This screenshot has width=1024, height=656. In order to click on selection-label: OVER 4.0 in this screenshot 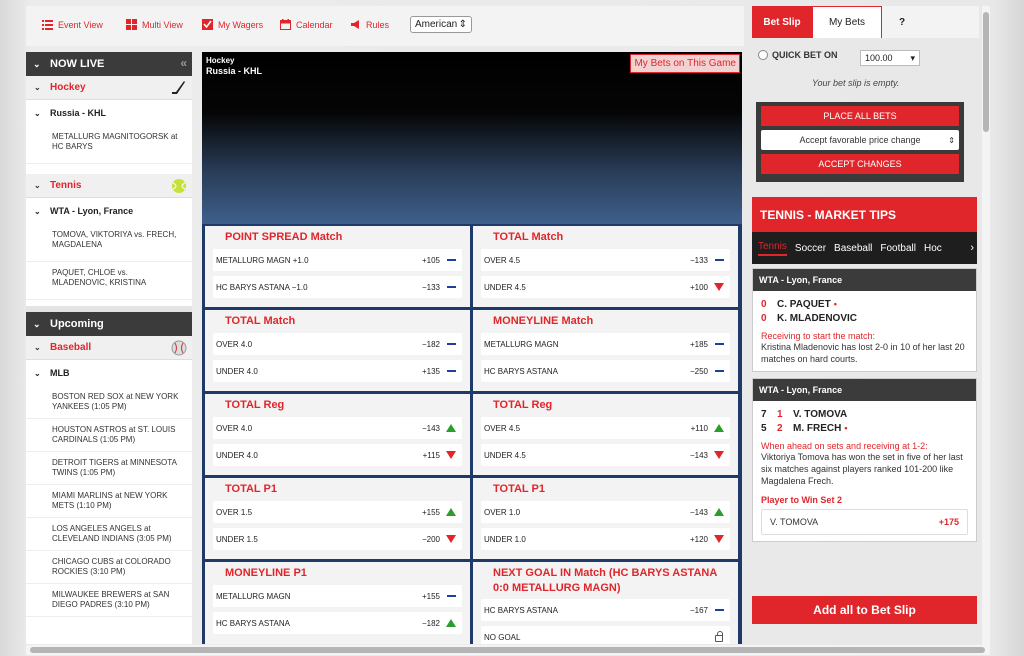, I will do `click(234, 344)`.